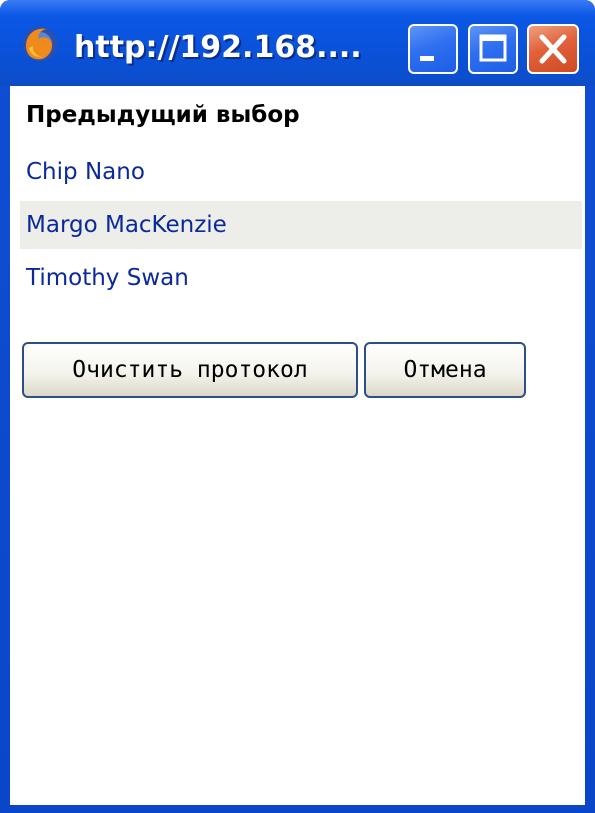 The height and width of the screenshot is (813, 595). I want to click on list-item: Timothy Swan, so click(301, 278).